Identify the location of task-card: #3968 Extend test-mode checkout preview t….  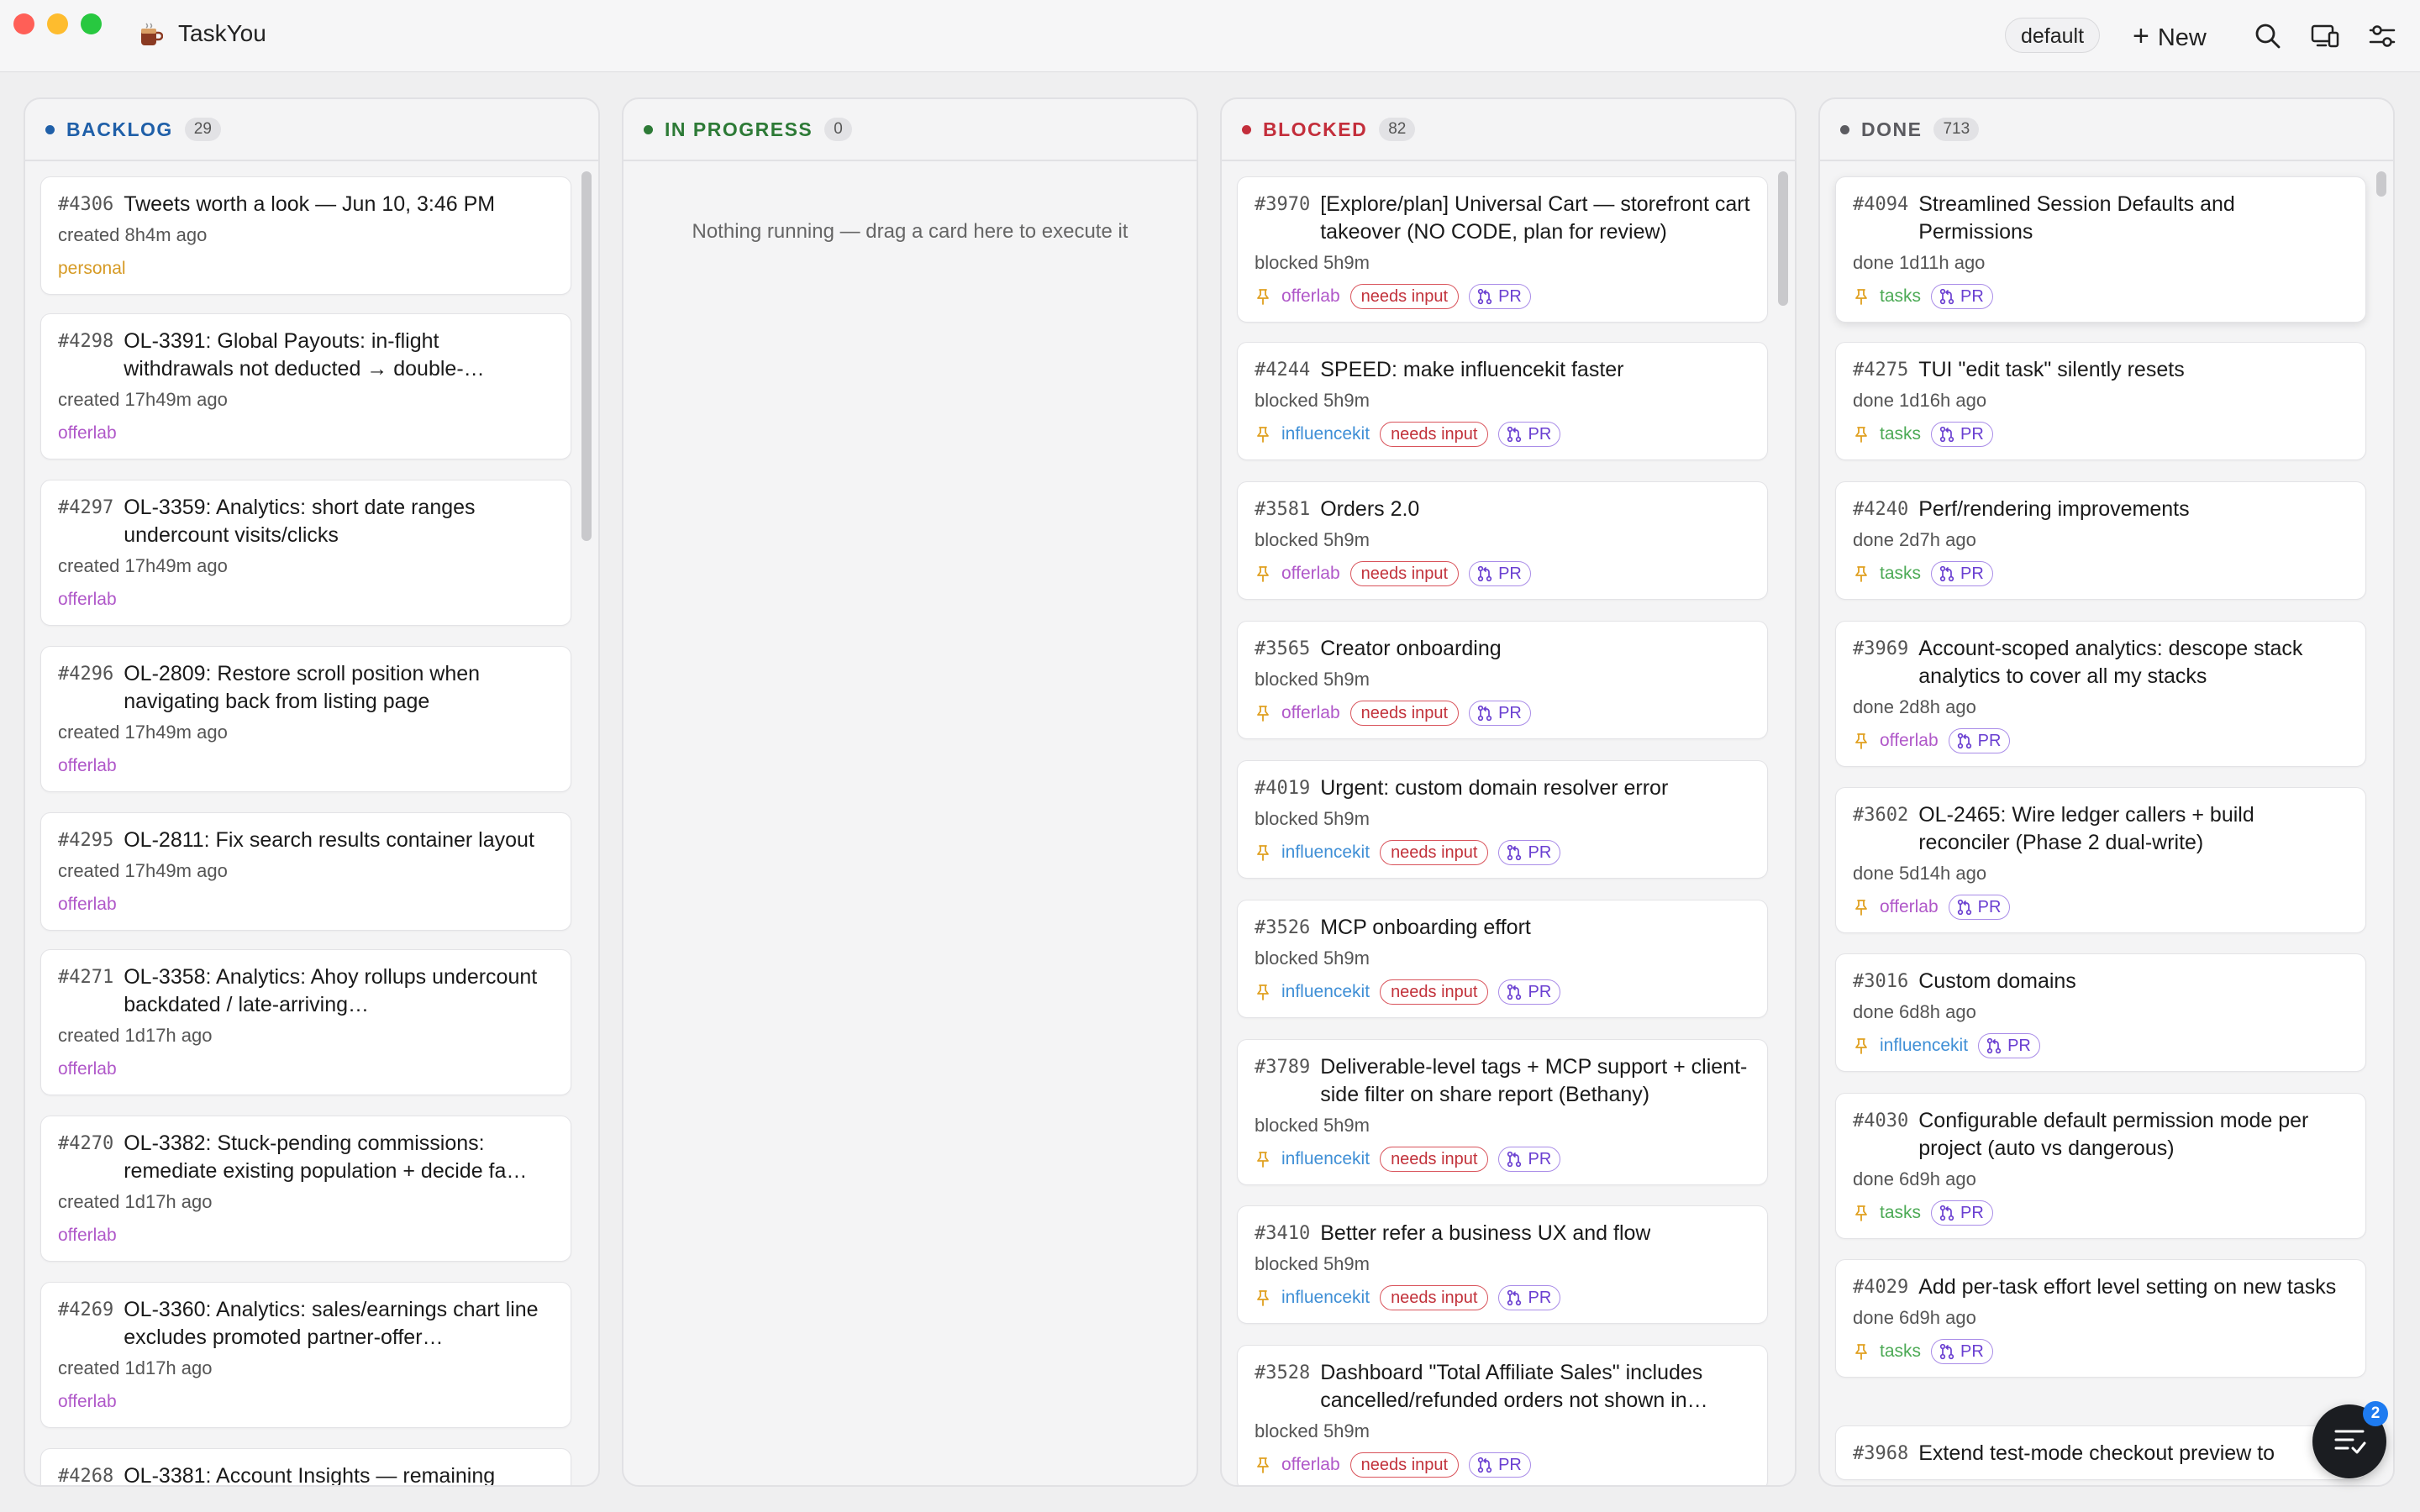
(2100, 1452).